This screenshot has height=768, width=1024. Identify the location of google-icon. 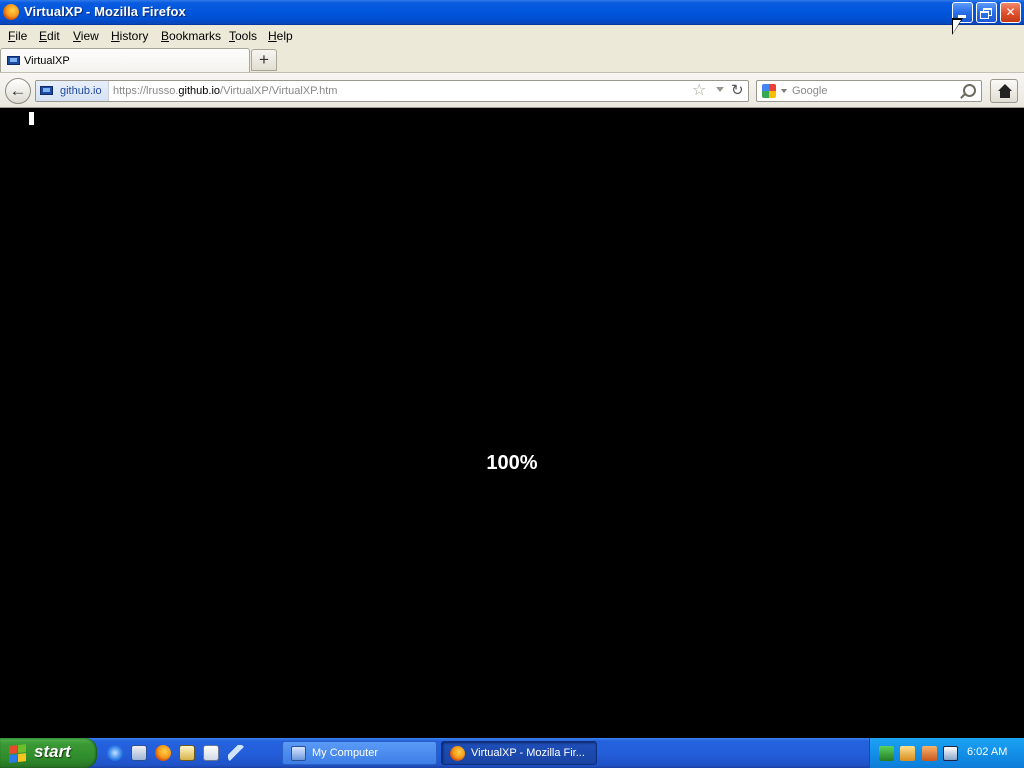
(769, 91).